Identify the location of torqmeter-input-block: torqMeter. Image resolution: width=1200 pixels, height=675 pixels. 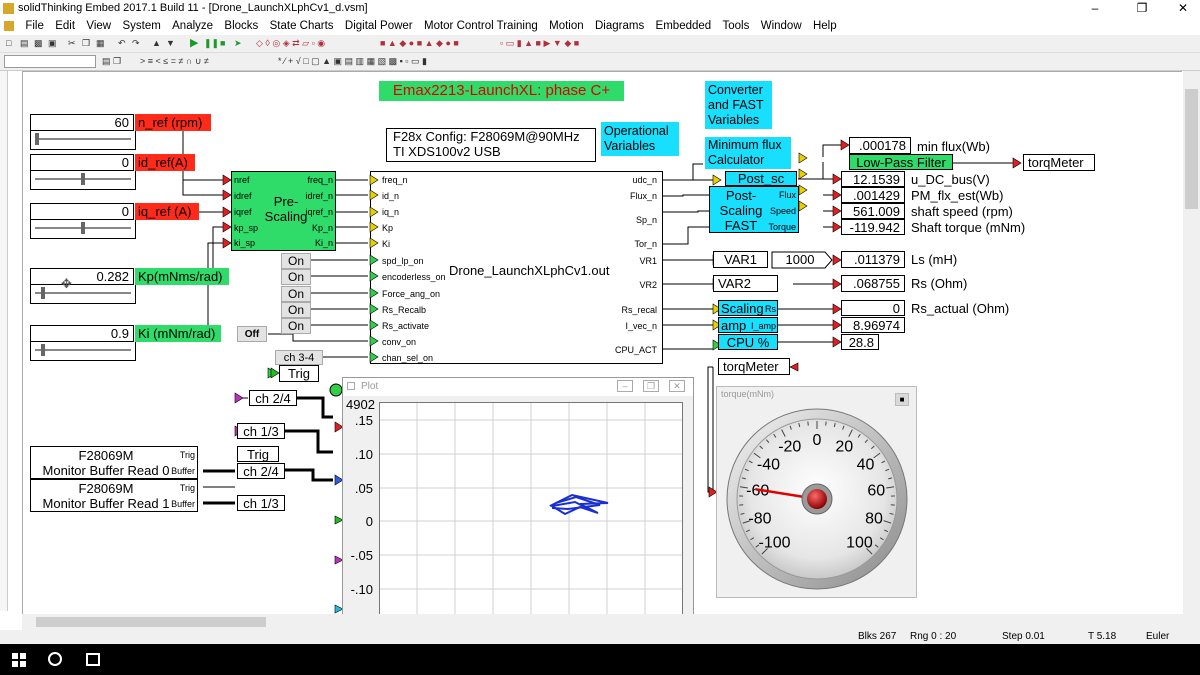
(754, 366).